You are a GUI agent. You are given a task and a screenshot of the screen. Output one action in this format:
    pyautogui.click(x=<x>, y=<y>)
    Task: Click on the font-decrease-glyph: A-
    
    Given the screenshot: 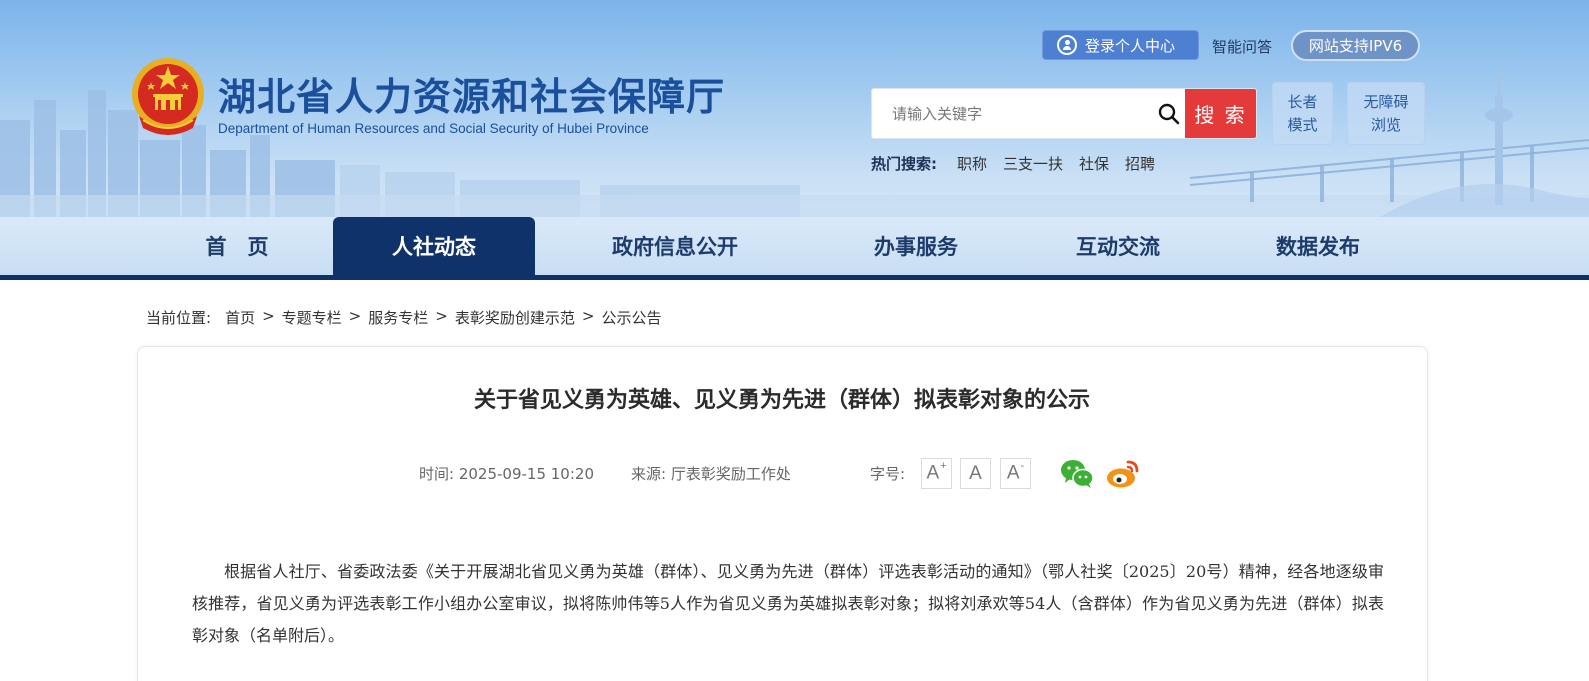 What is the action you would take?
    pyautogui.click(x=1015, y=472)
    